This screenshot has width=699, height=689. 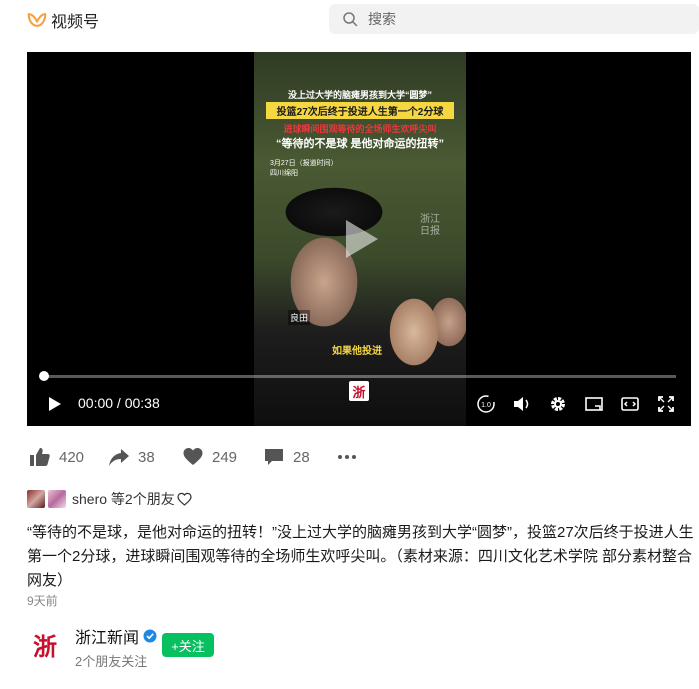 What do you see at coordinates (360, 110) in the screenshot?
I see `video-caption-line2: 投篮27次后终于投进人生第一个2分球` at bounding box center [360, 110].